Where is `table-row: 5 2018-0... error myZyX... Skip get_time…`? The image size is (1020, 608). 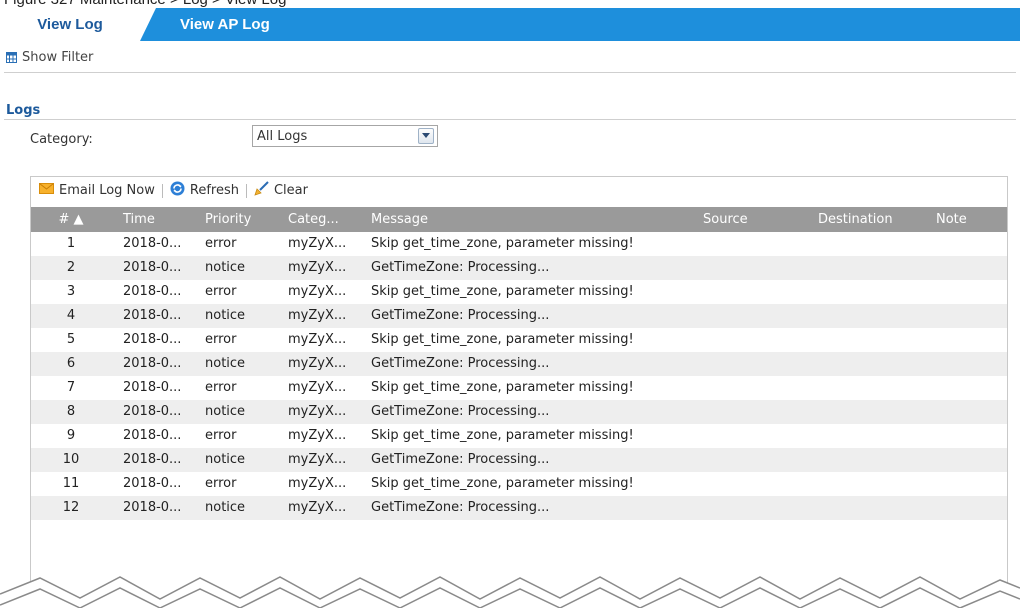 table-row: 5 2018-0... error myZyX... Skip get_time… is located at coordinates (519, 340).